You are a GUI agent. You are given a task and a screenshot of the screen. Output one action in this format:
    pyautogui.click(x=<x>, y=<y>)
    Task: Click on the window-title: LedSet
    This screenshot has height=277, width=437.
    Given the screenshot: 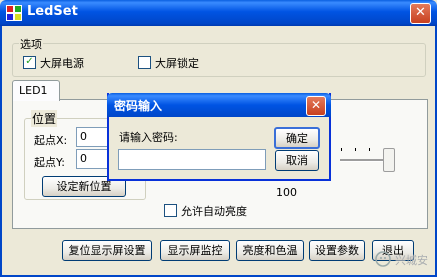 What is the action you would take?
    pyautogui.click(x=52, y=11)
    